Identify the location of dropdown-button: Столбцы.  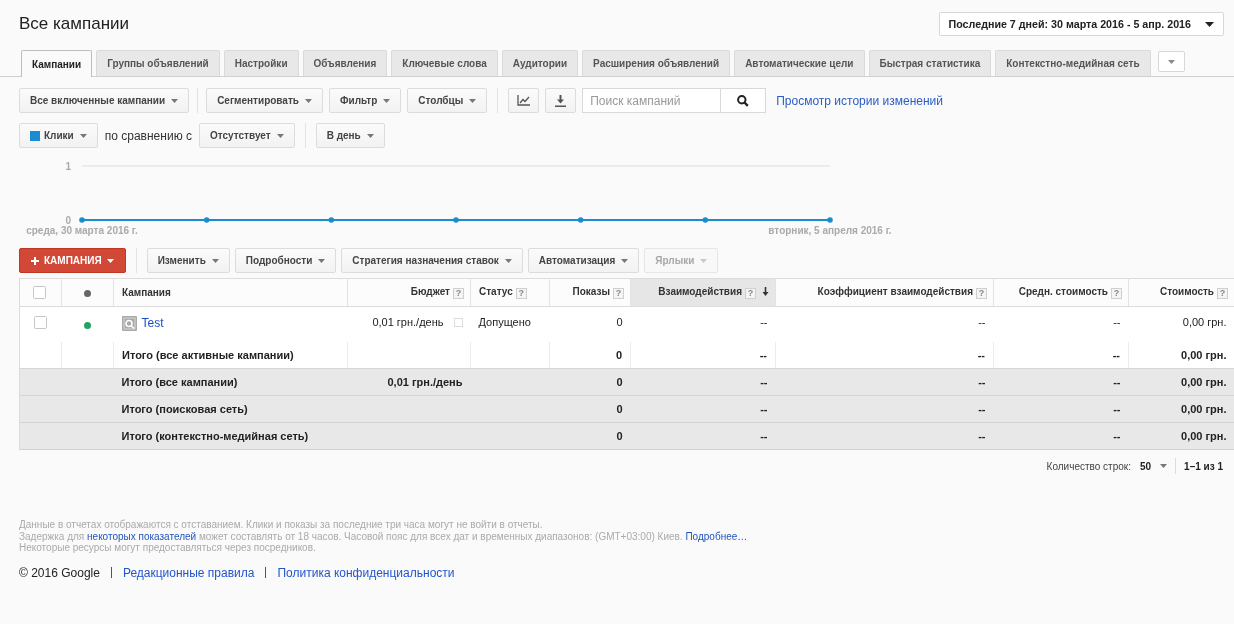
(447, 100).